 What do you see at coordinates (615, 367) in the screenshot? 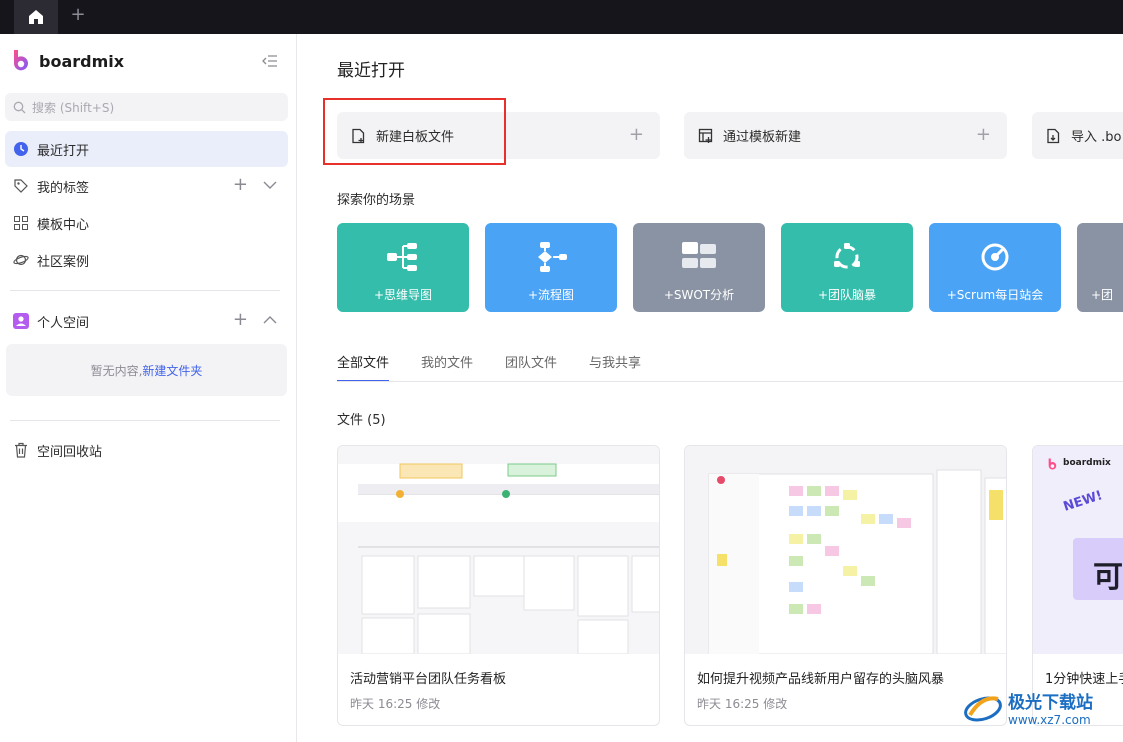
I see `tab-shared: 与我共享` at bounding box center [615, 367].